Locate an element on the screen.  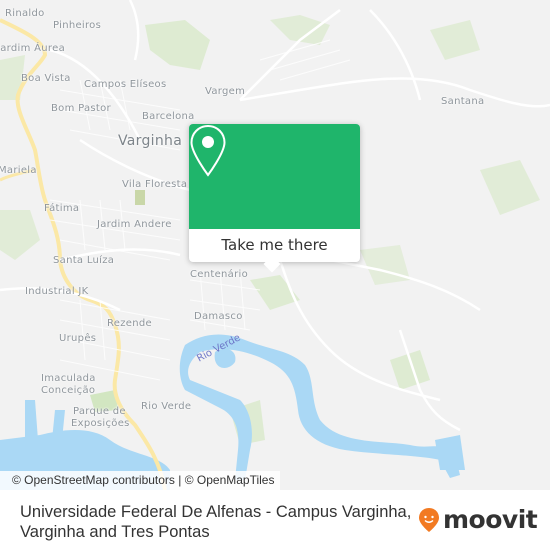
place-label: Conceição is located at coordinates (68, 390).